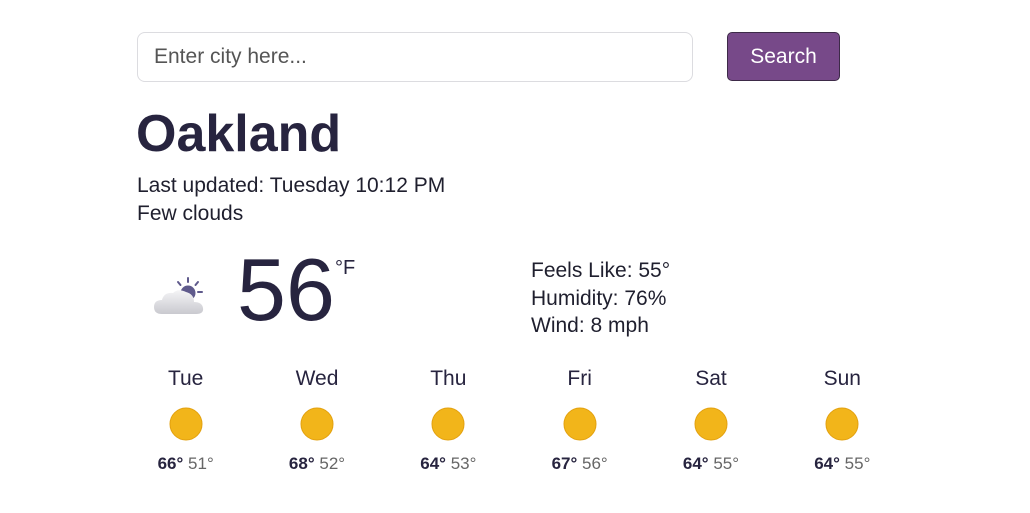  I want to click on search-input, so click(415, 57).